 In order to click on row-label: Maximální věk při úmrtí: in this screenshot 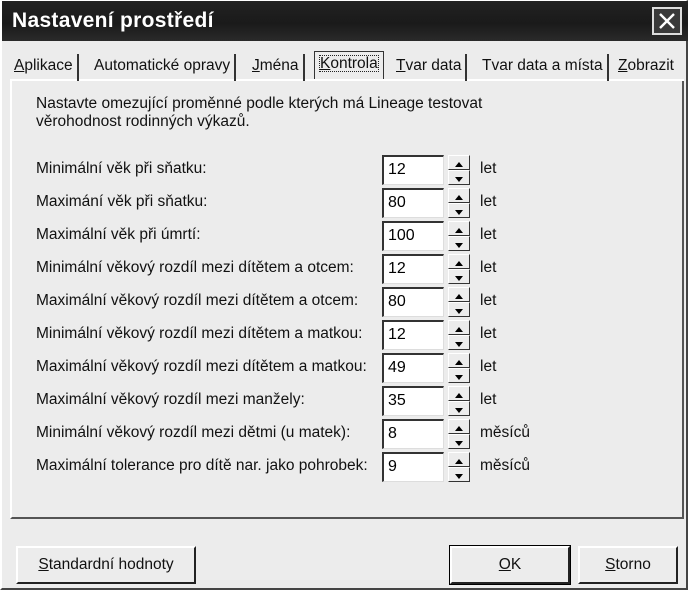, I will do `click(118, 234)`.